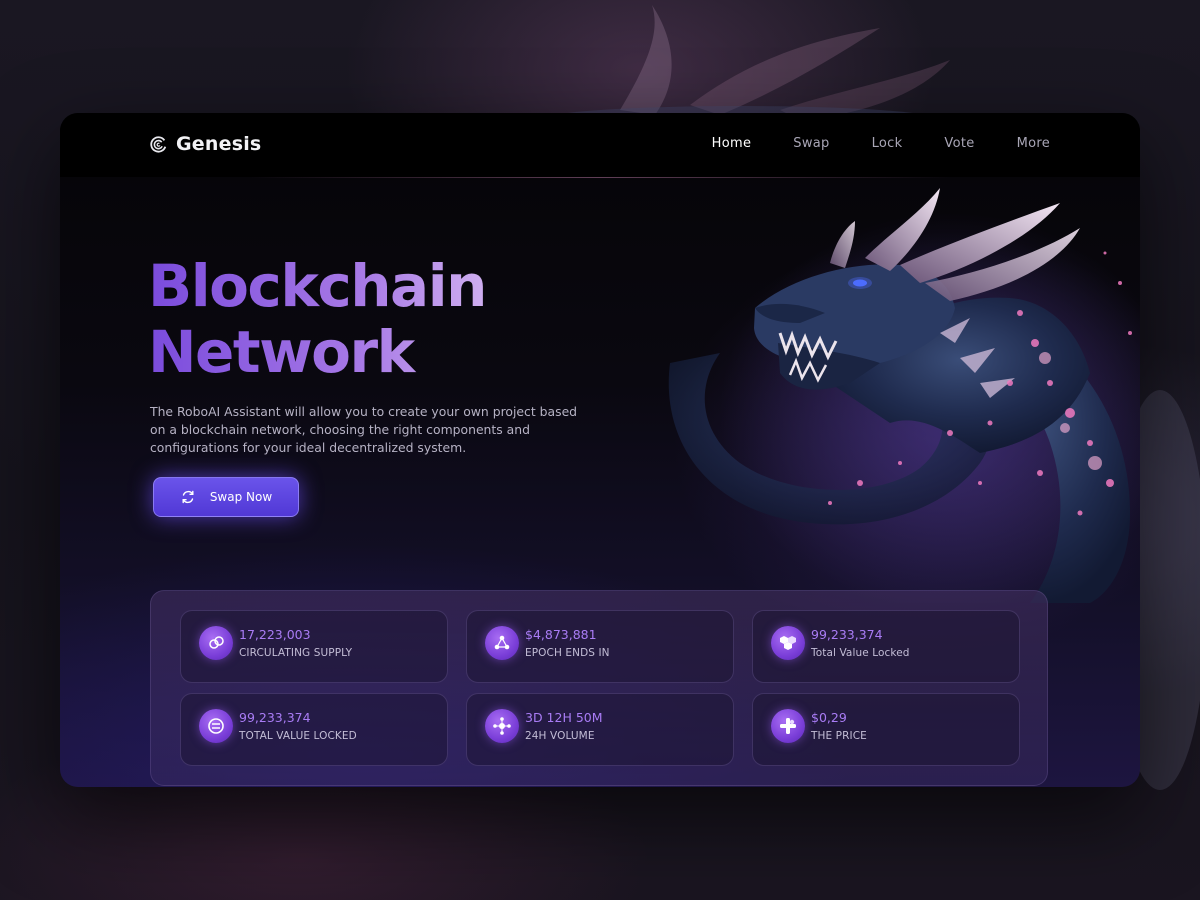  I want to click on network-icon, so click(502, 726).